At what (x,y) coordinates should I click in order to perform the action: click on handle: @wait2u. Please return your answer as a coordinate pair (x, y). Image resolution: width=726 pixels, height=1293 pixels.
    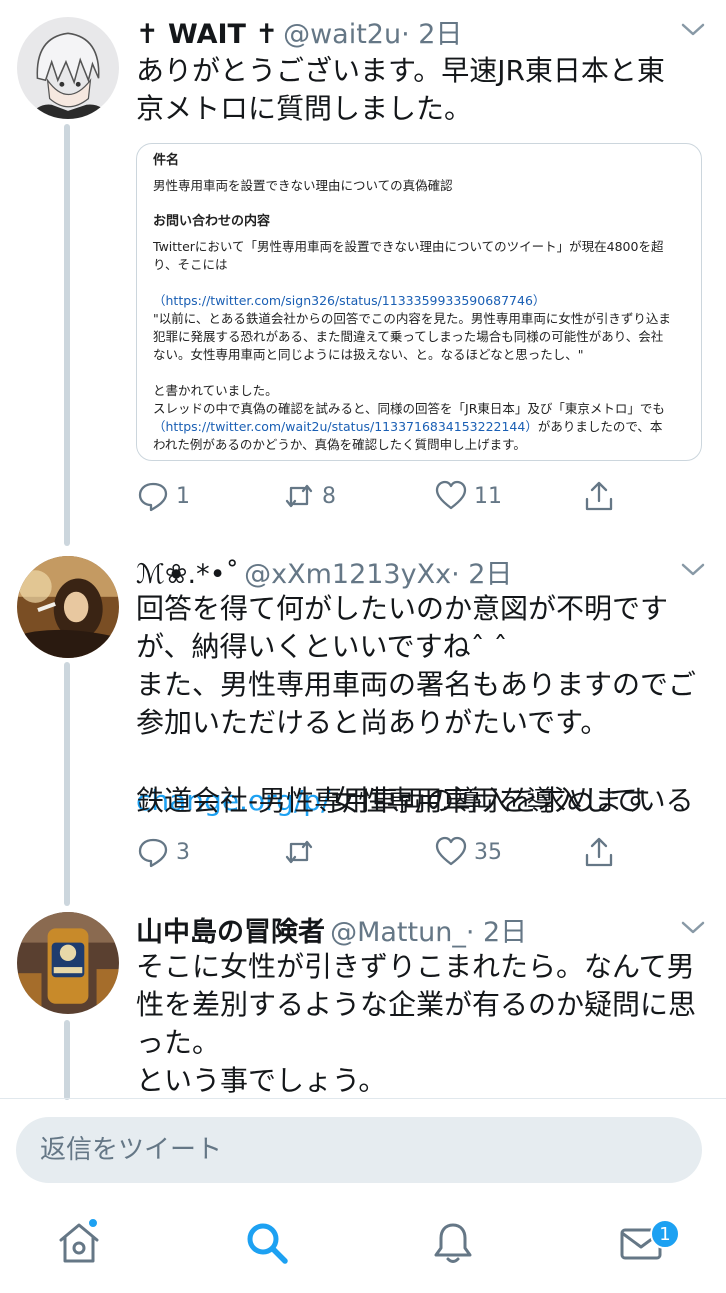
    Looking at the image, I should click on (342, 34).